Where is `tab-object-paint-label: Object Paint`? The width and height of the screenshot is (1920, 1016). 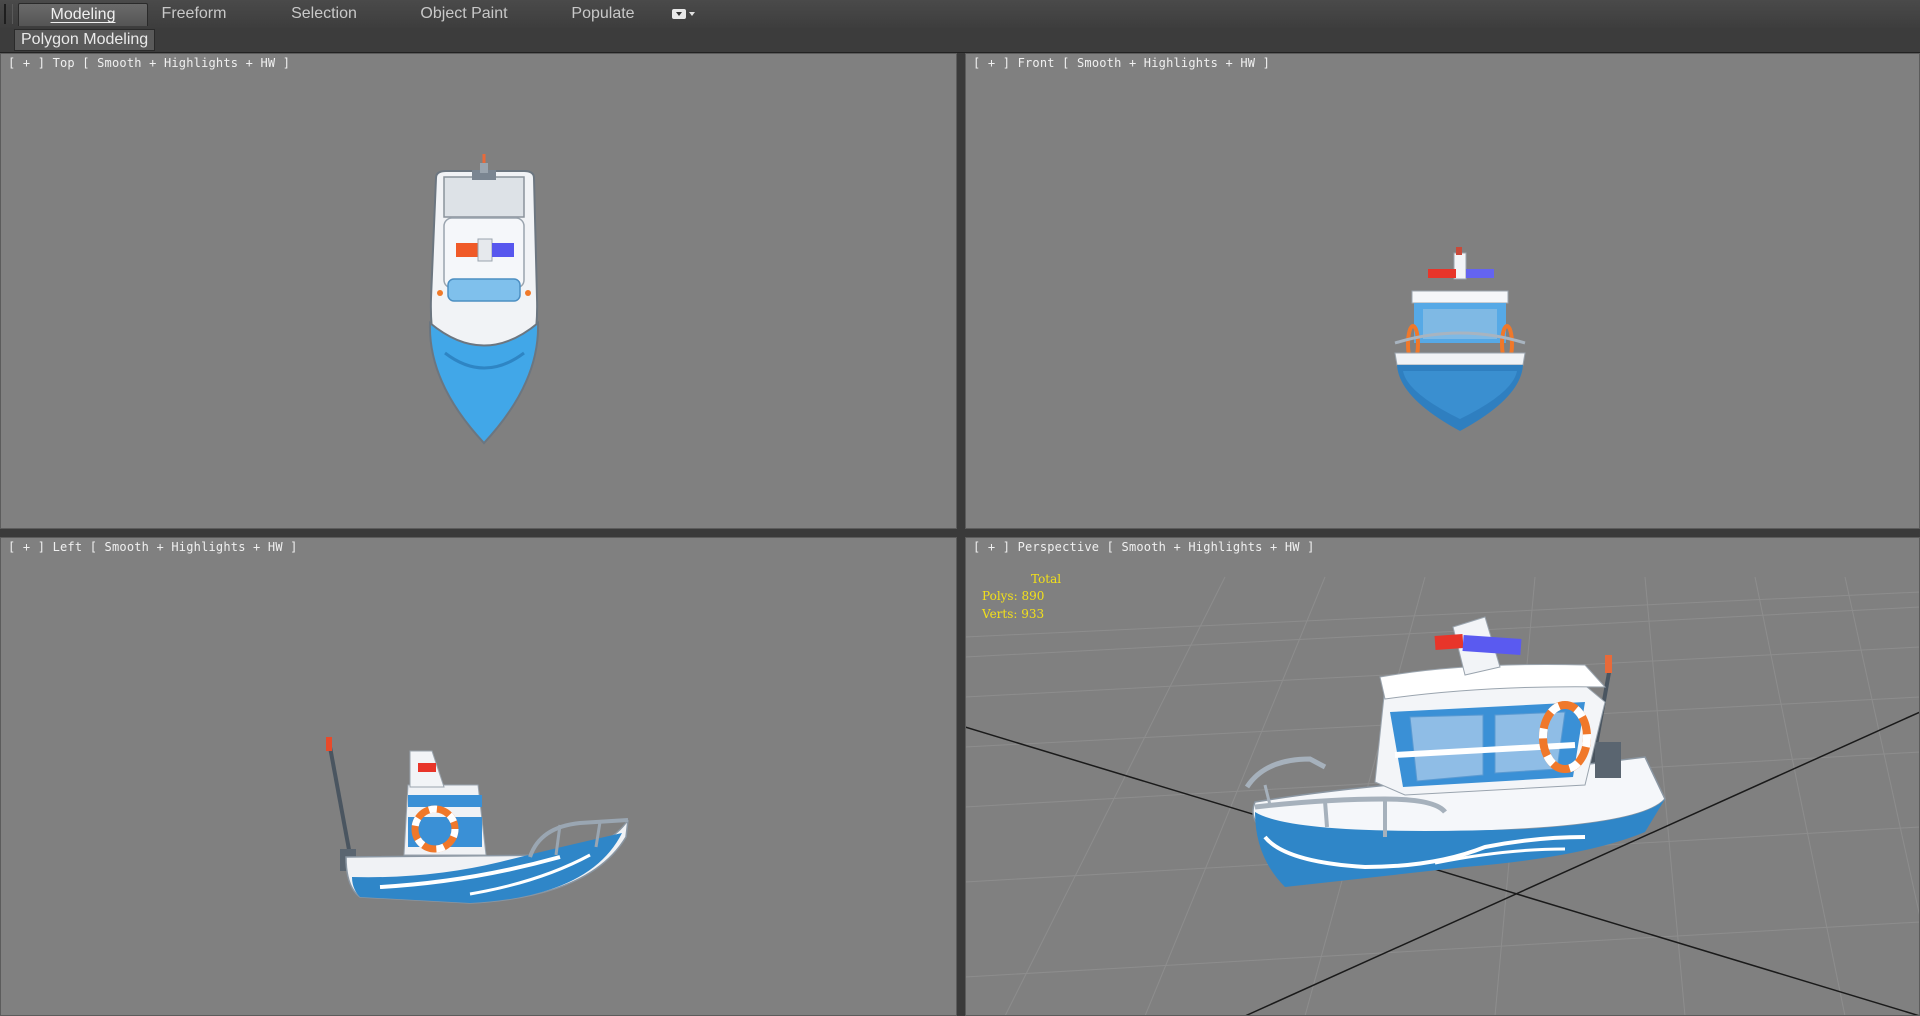 tab-object-paint-label: Object Paint is located at coordinates (464, 13).